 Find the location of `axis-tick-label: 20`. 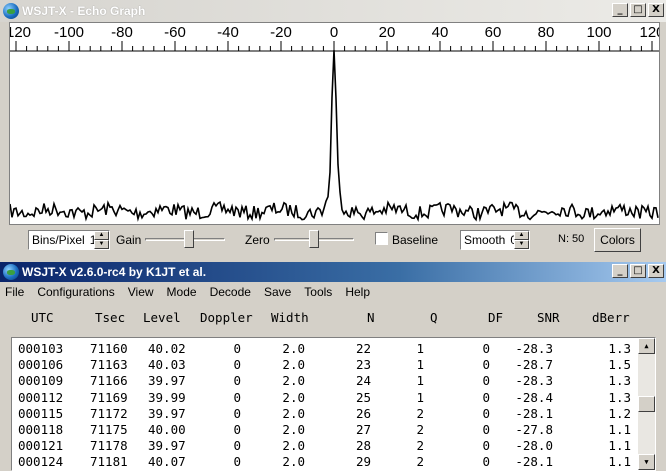

axis-tick-label: 20 is located at coordinates (387, 32).